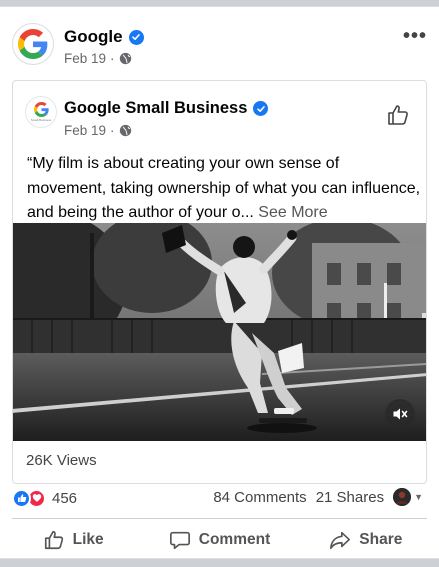 Image resolution: width=439 pixels, height=567 pixels. I want to click on shared-page-avatar: Small Business, so click(41, 112).